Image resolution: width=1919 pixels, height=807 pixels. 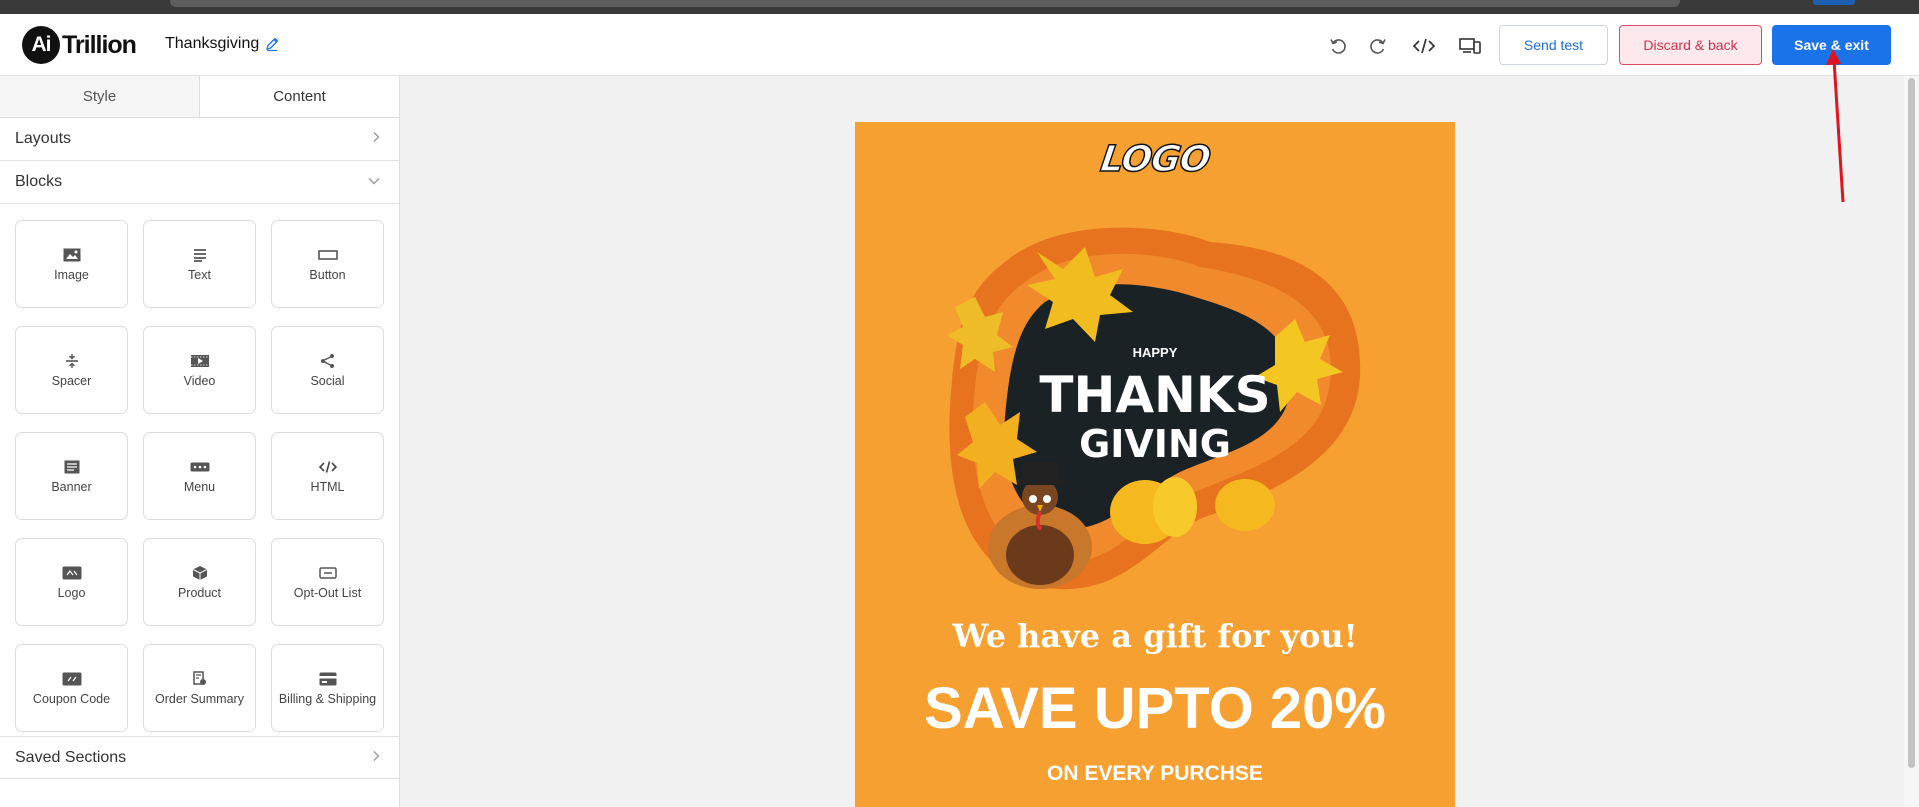 I want to click on block-button: Button, so click(x=327, y=264).